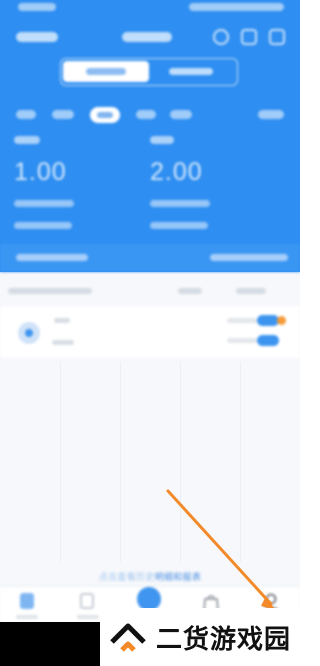 The height and width of the screenshot is (666, 320). I want to click on history-report-link: 点击查看历史明细和报表, so click(150, 577).